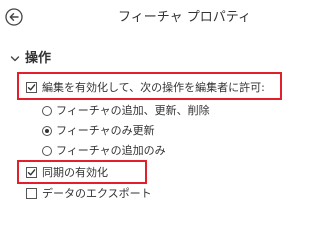 The width and height of the screenshot is (327, 240). I want to click on enable-editing-option: 編集を有効化して、次の操作を編集者に許可:, so click(145, 87).